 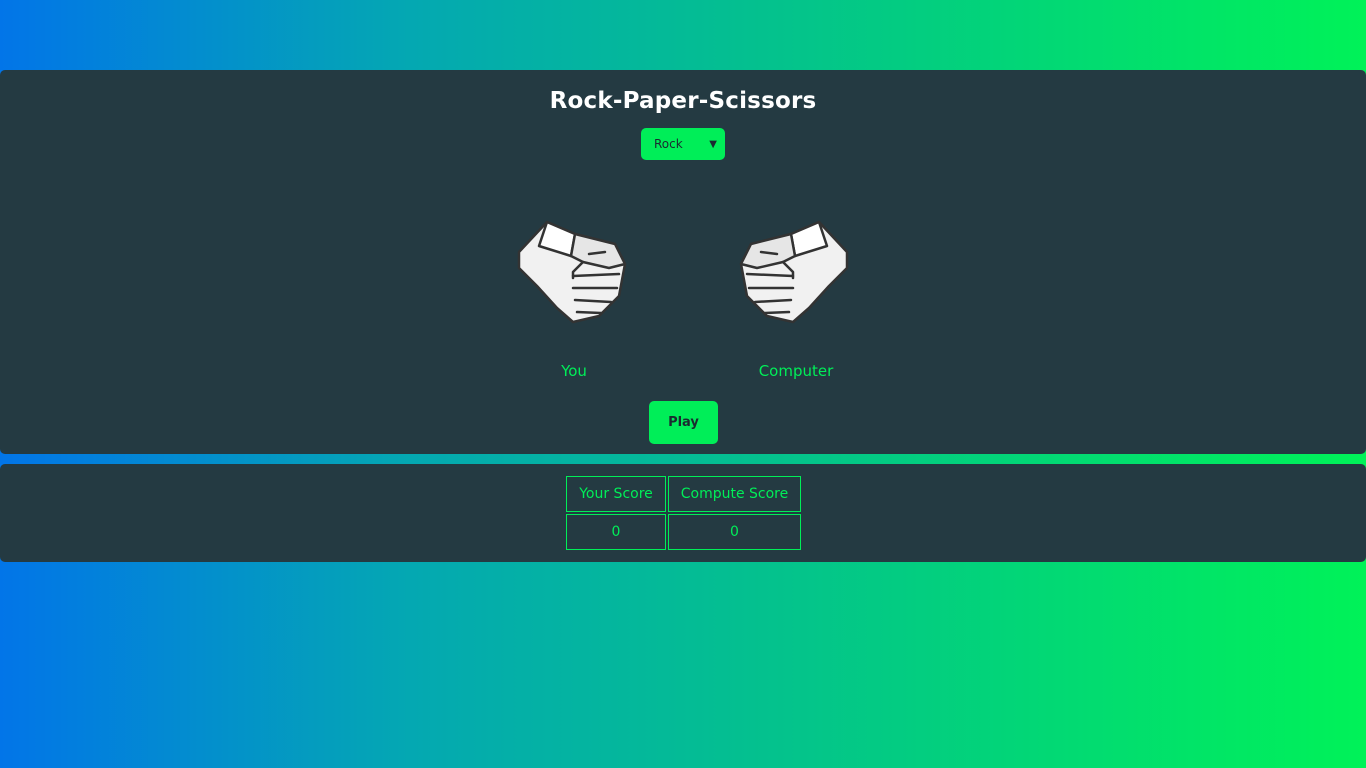 I want to click on your-score-value: 0, so click(x=616, y=532).